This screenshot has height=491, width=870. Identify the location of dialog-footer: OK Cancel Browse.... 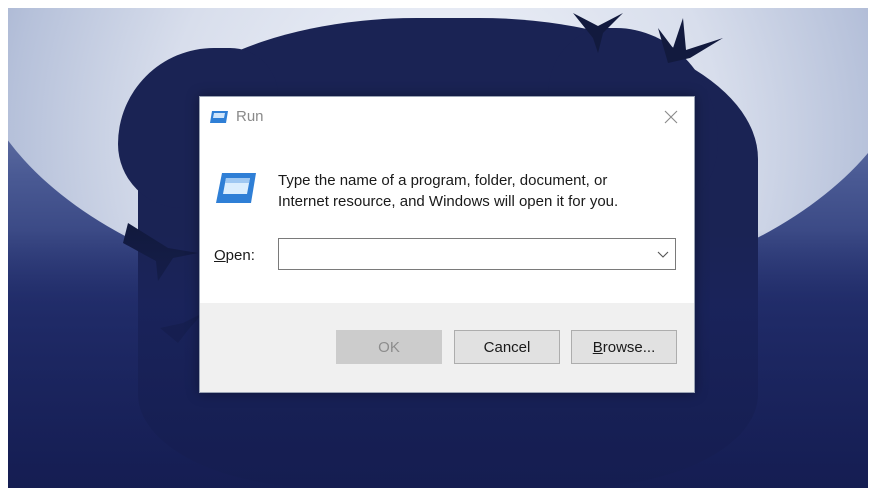
(447, 347).